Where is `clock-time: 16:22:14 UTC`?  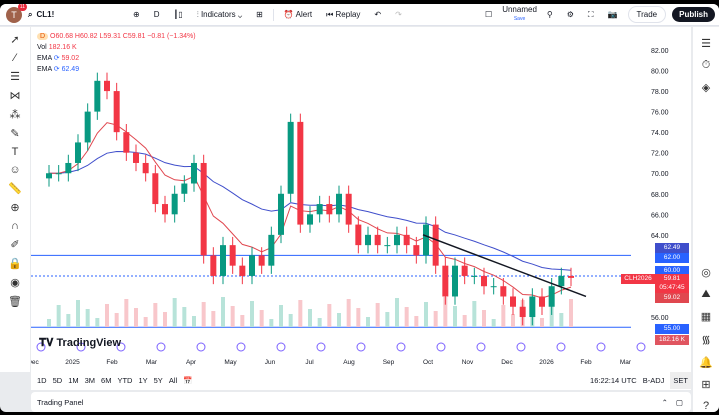 clock-time: 16:22:14 UTC is located at coordinates (613, 380).